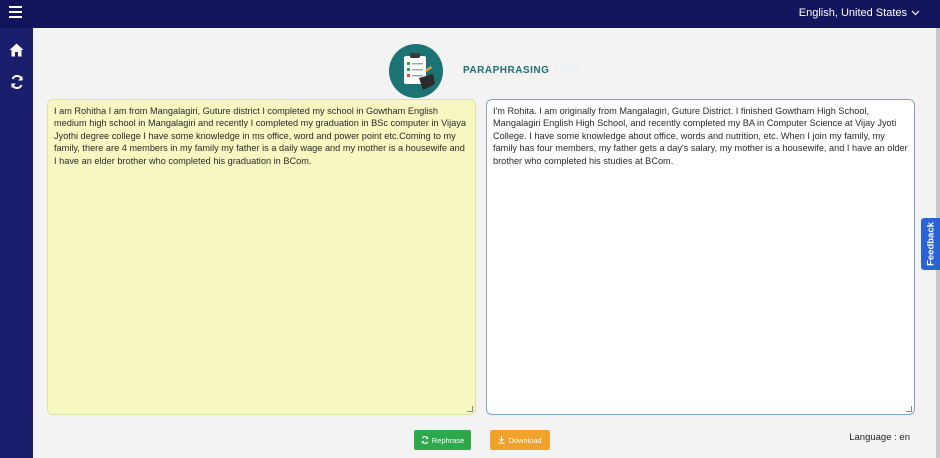 This screenshot has width=940, height=458. What do you see at coordinates (567, 70) in the screenshot?
I see `page-title-secondary: TOOL` at bounding box center [567, 70].